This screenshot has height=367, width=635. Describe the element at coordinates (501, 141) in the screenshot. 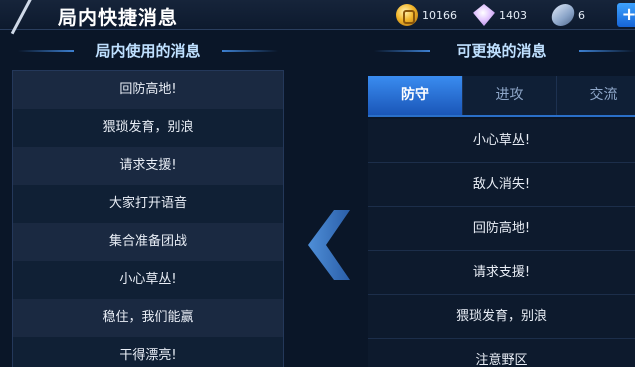

I see `replaceable-message-item: 小心草丛!` at that location.